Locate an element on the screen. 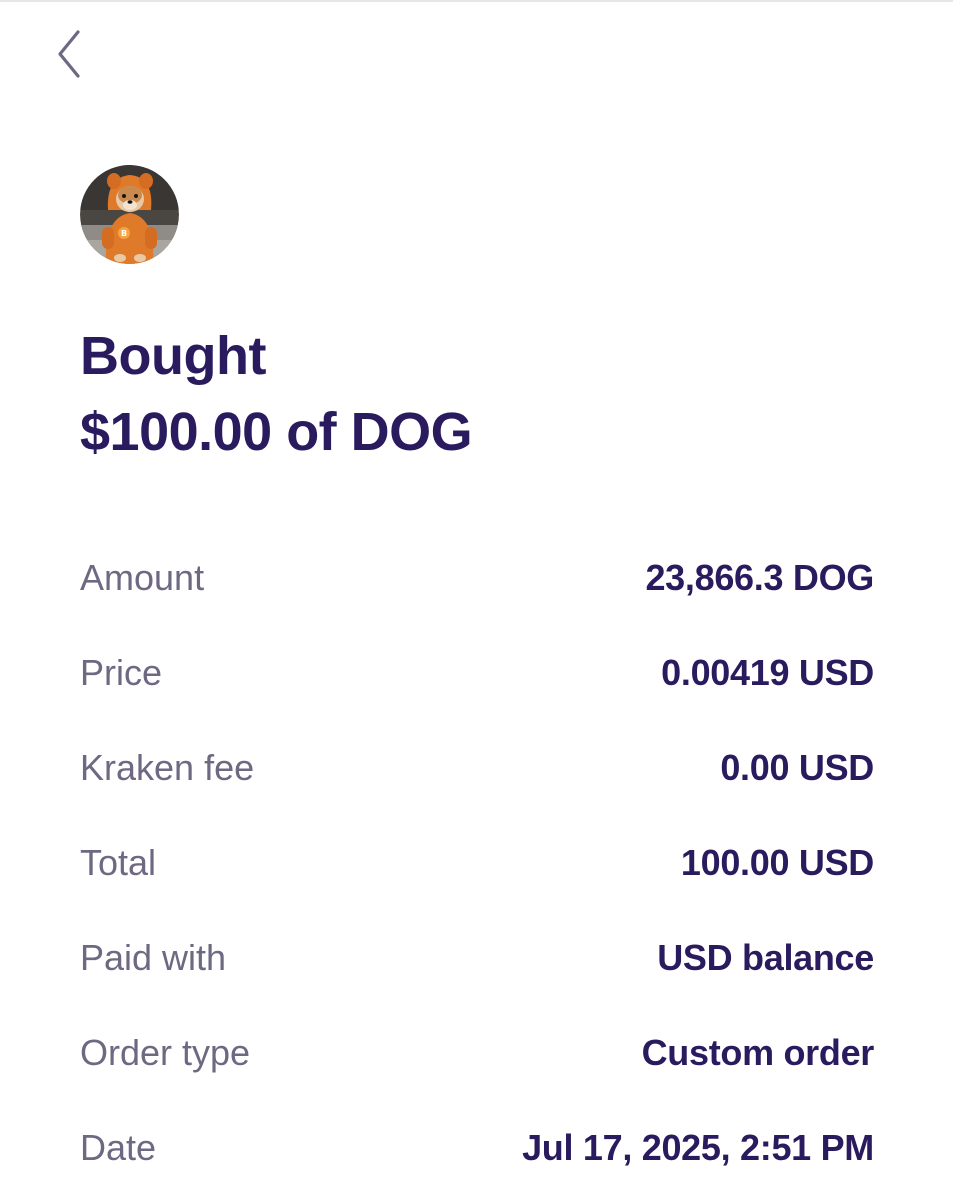 The width and height of the screenshot is (953, 1200). detail-value: Custom order is located at coordinates (758, 1052).